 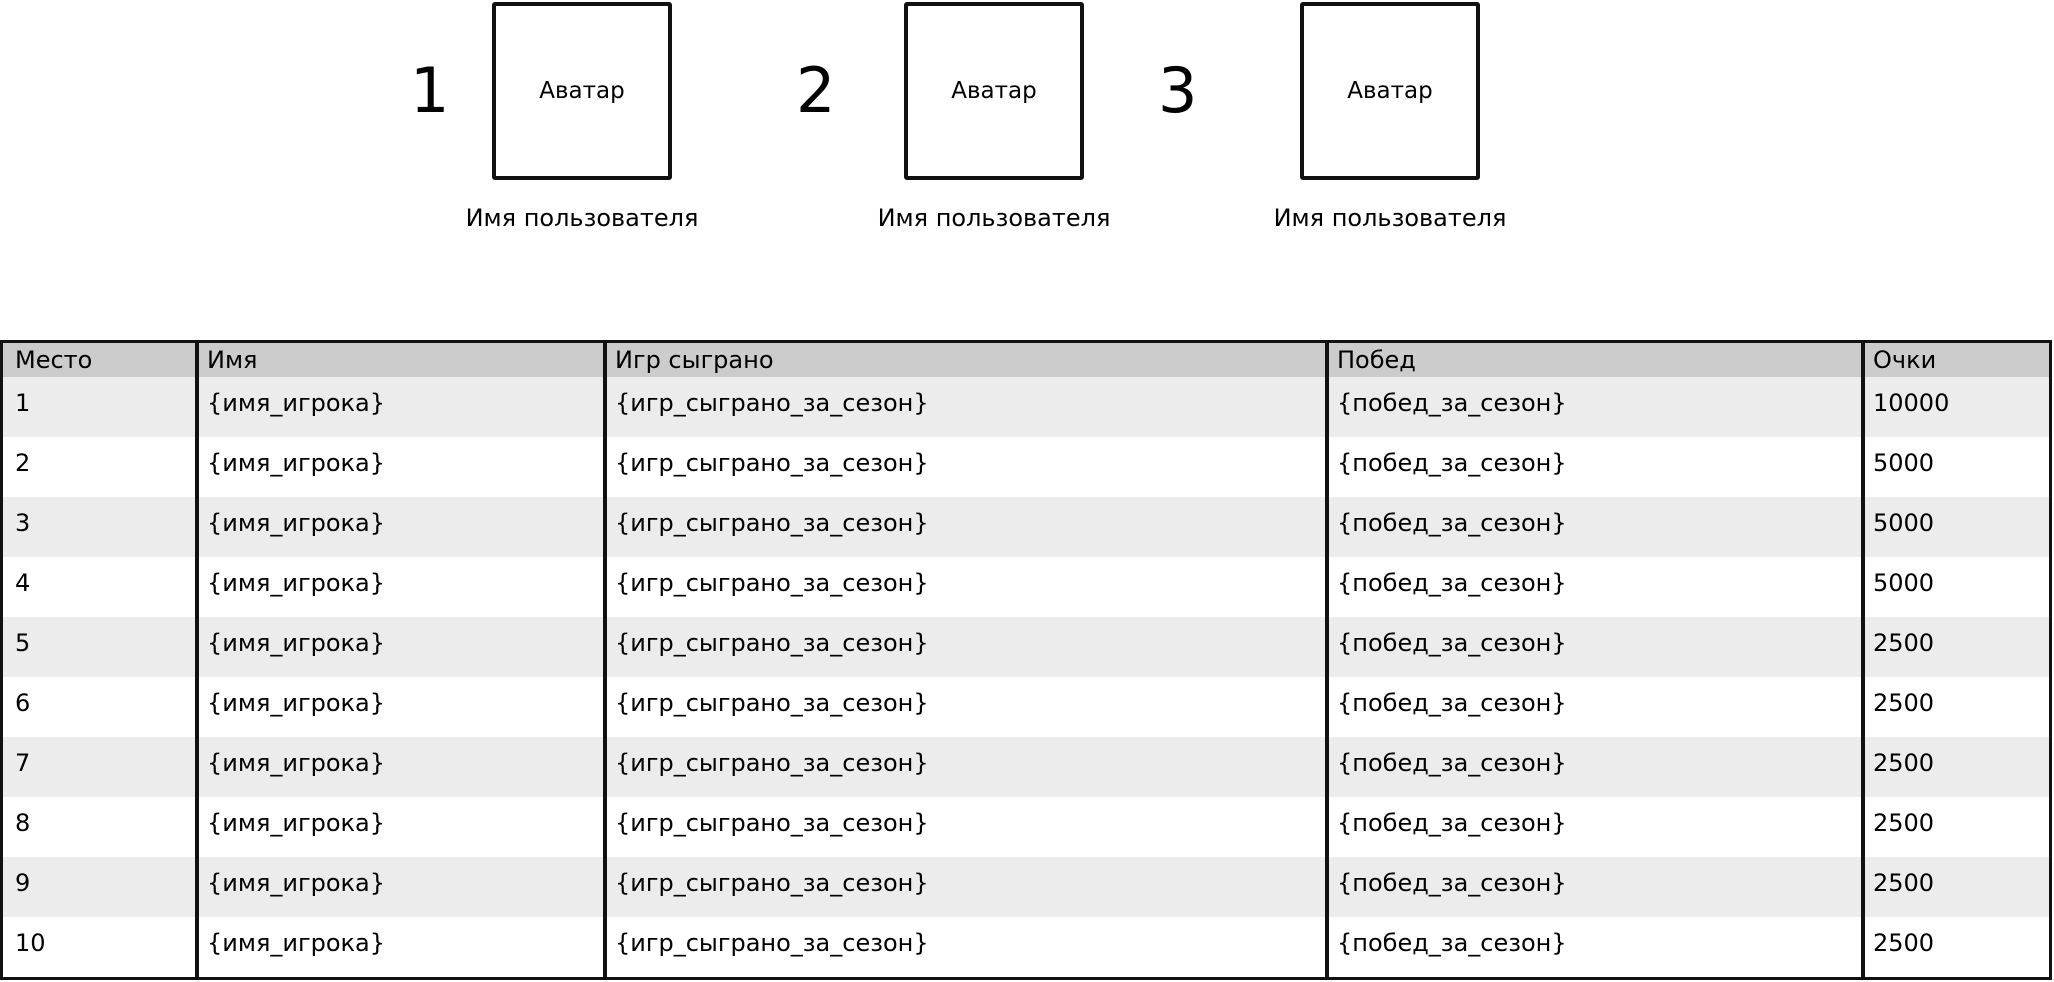 What do you see at coordinates (994, 218) in the screenshot?
I see `podium-username-2: Имя пользователя` at bounding box center [994, 218].